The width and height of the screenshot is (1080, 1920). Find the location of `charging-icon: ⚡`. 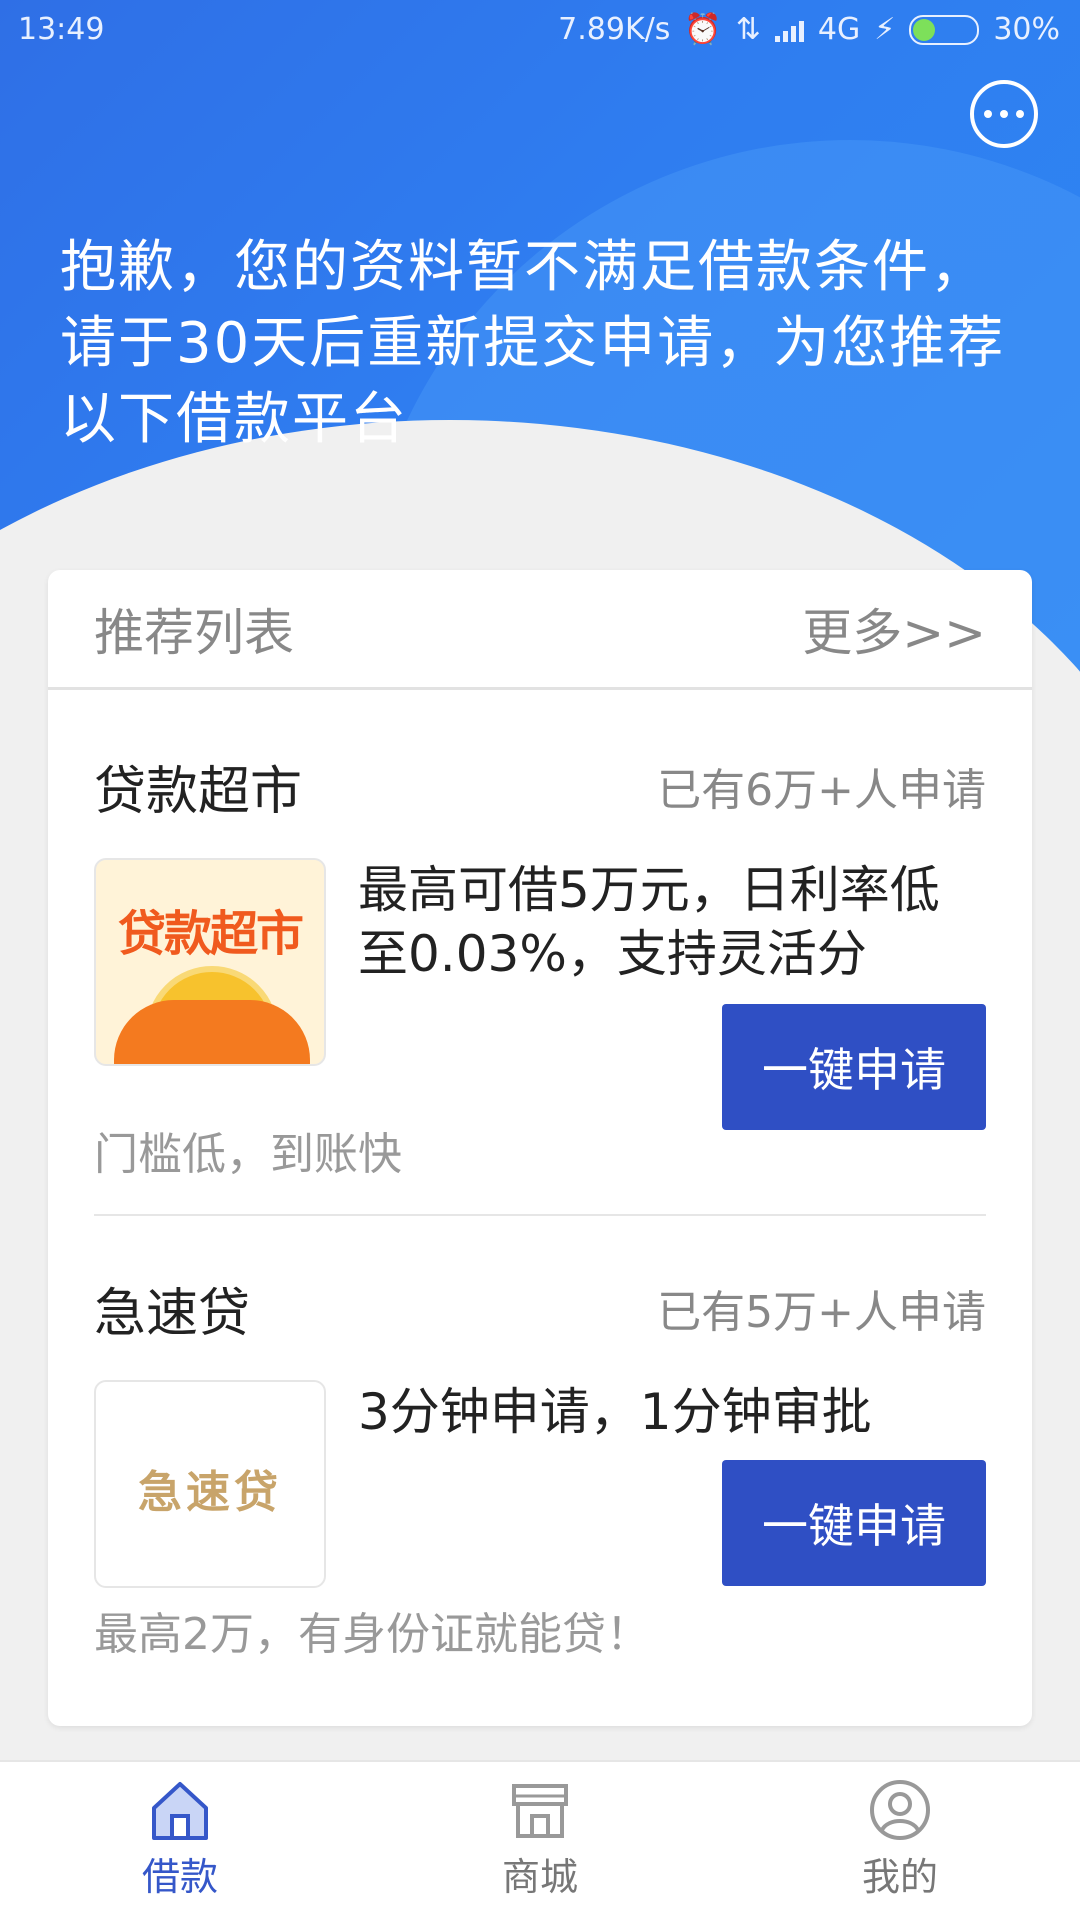

charging-icon: ⚡ is located at coordinates (885, 29).